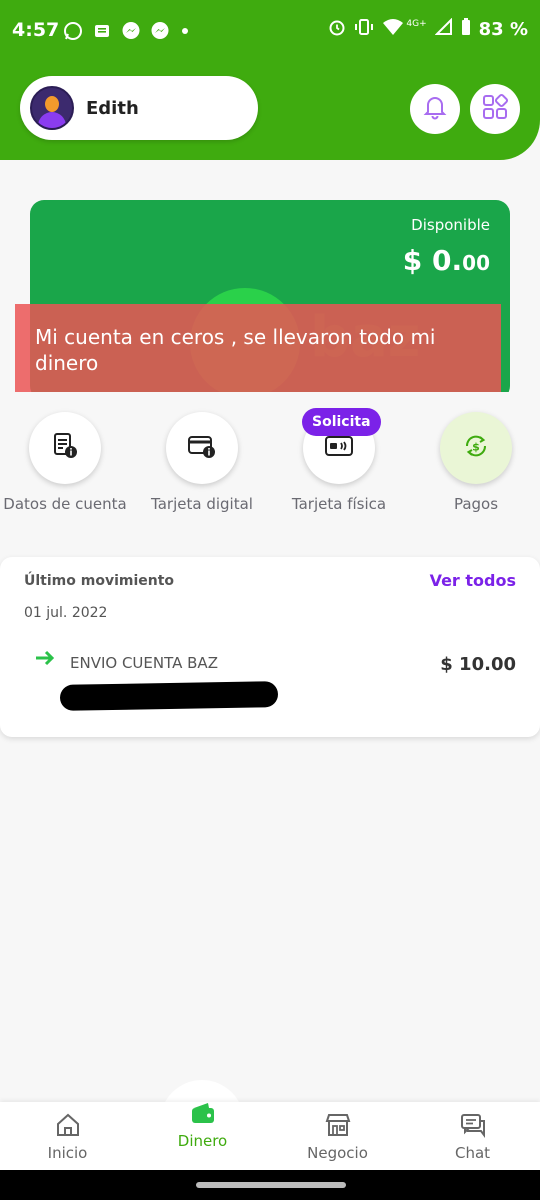 The height and width of the screenshot is (1200, 540). I want to click on alarm-icon, so click(337, 29).